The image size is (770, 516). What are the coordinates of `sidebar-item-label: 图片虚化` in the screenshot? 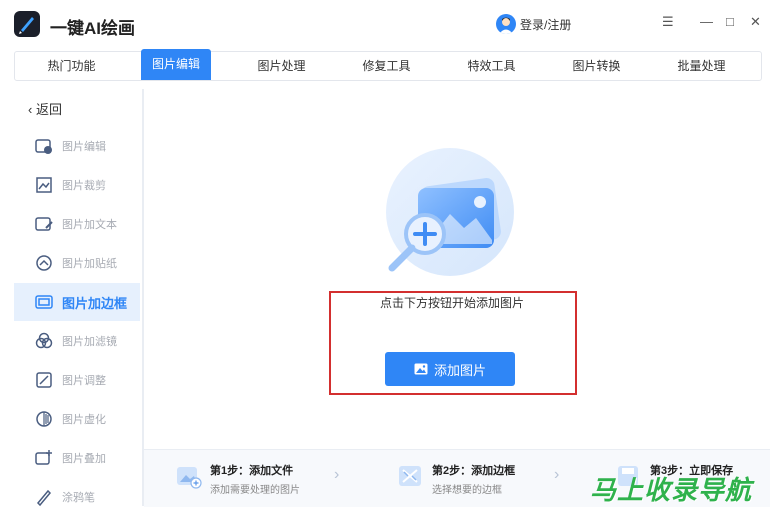 It's located at (84, 420).